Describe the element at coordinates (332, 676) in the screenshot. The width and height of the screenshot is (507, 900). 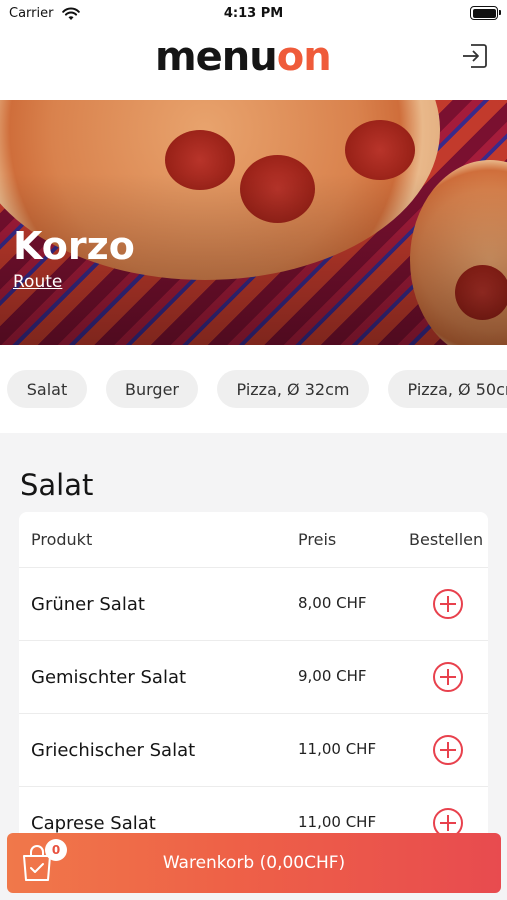
I see `product-price: 9,00 CHF` at that location.